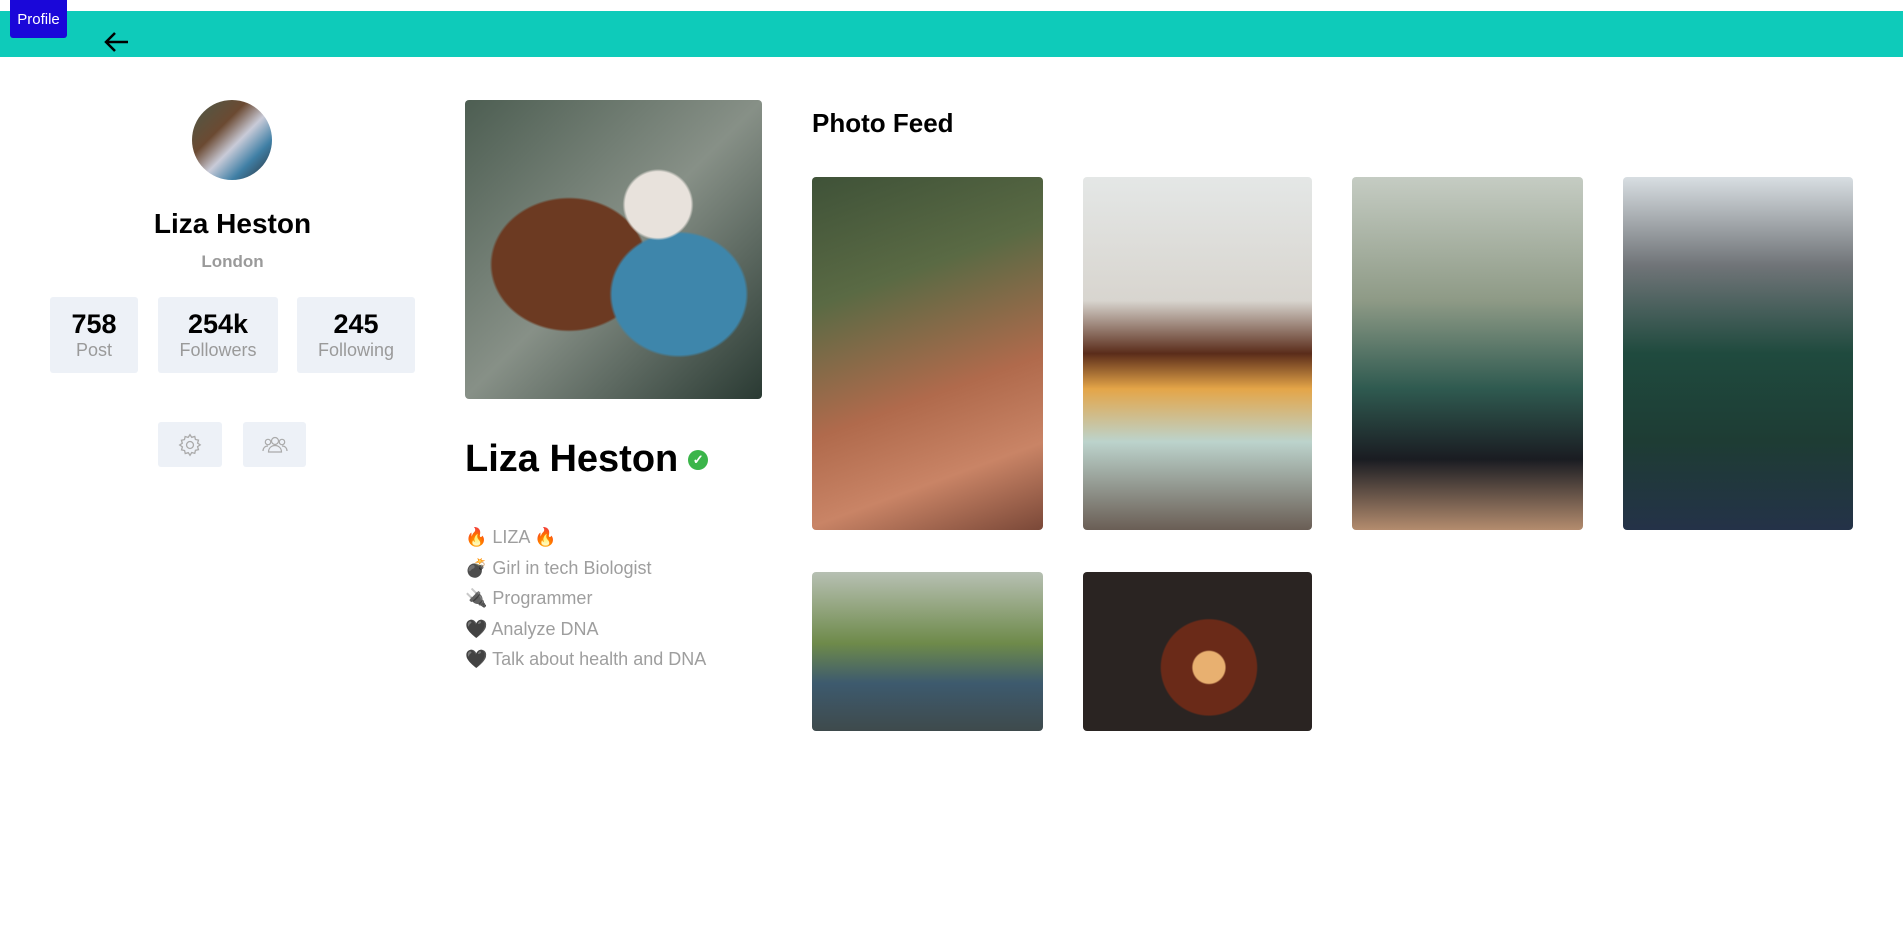  What do you see at coordinates (218, 324) in the screenshot?
I see `stat-value: 254k` at bounding box center [218, 324].